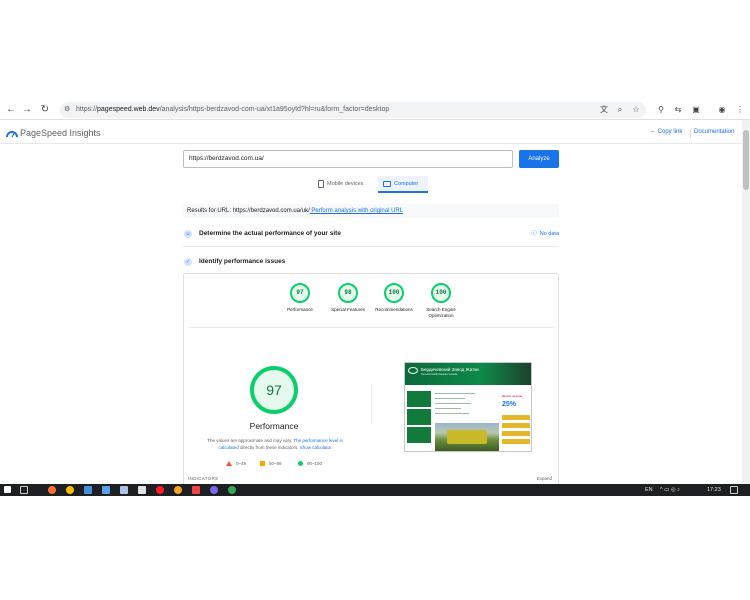 This screenshot has width=750, height=600. What do you see at coordinates (649, 490) in the screenshot?
I see `language-indicator: EN` at bounding box center [649, 490].